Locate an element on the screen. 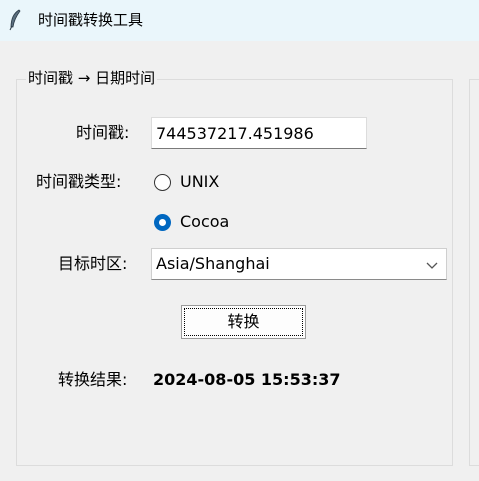 The height and width of the screenshot is (481, 479). timestamp-input is located at coordinates (259, 133).